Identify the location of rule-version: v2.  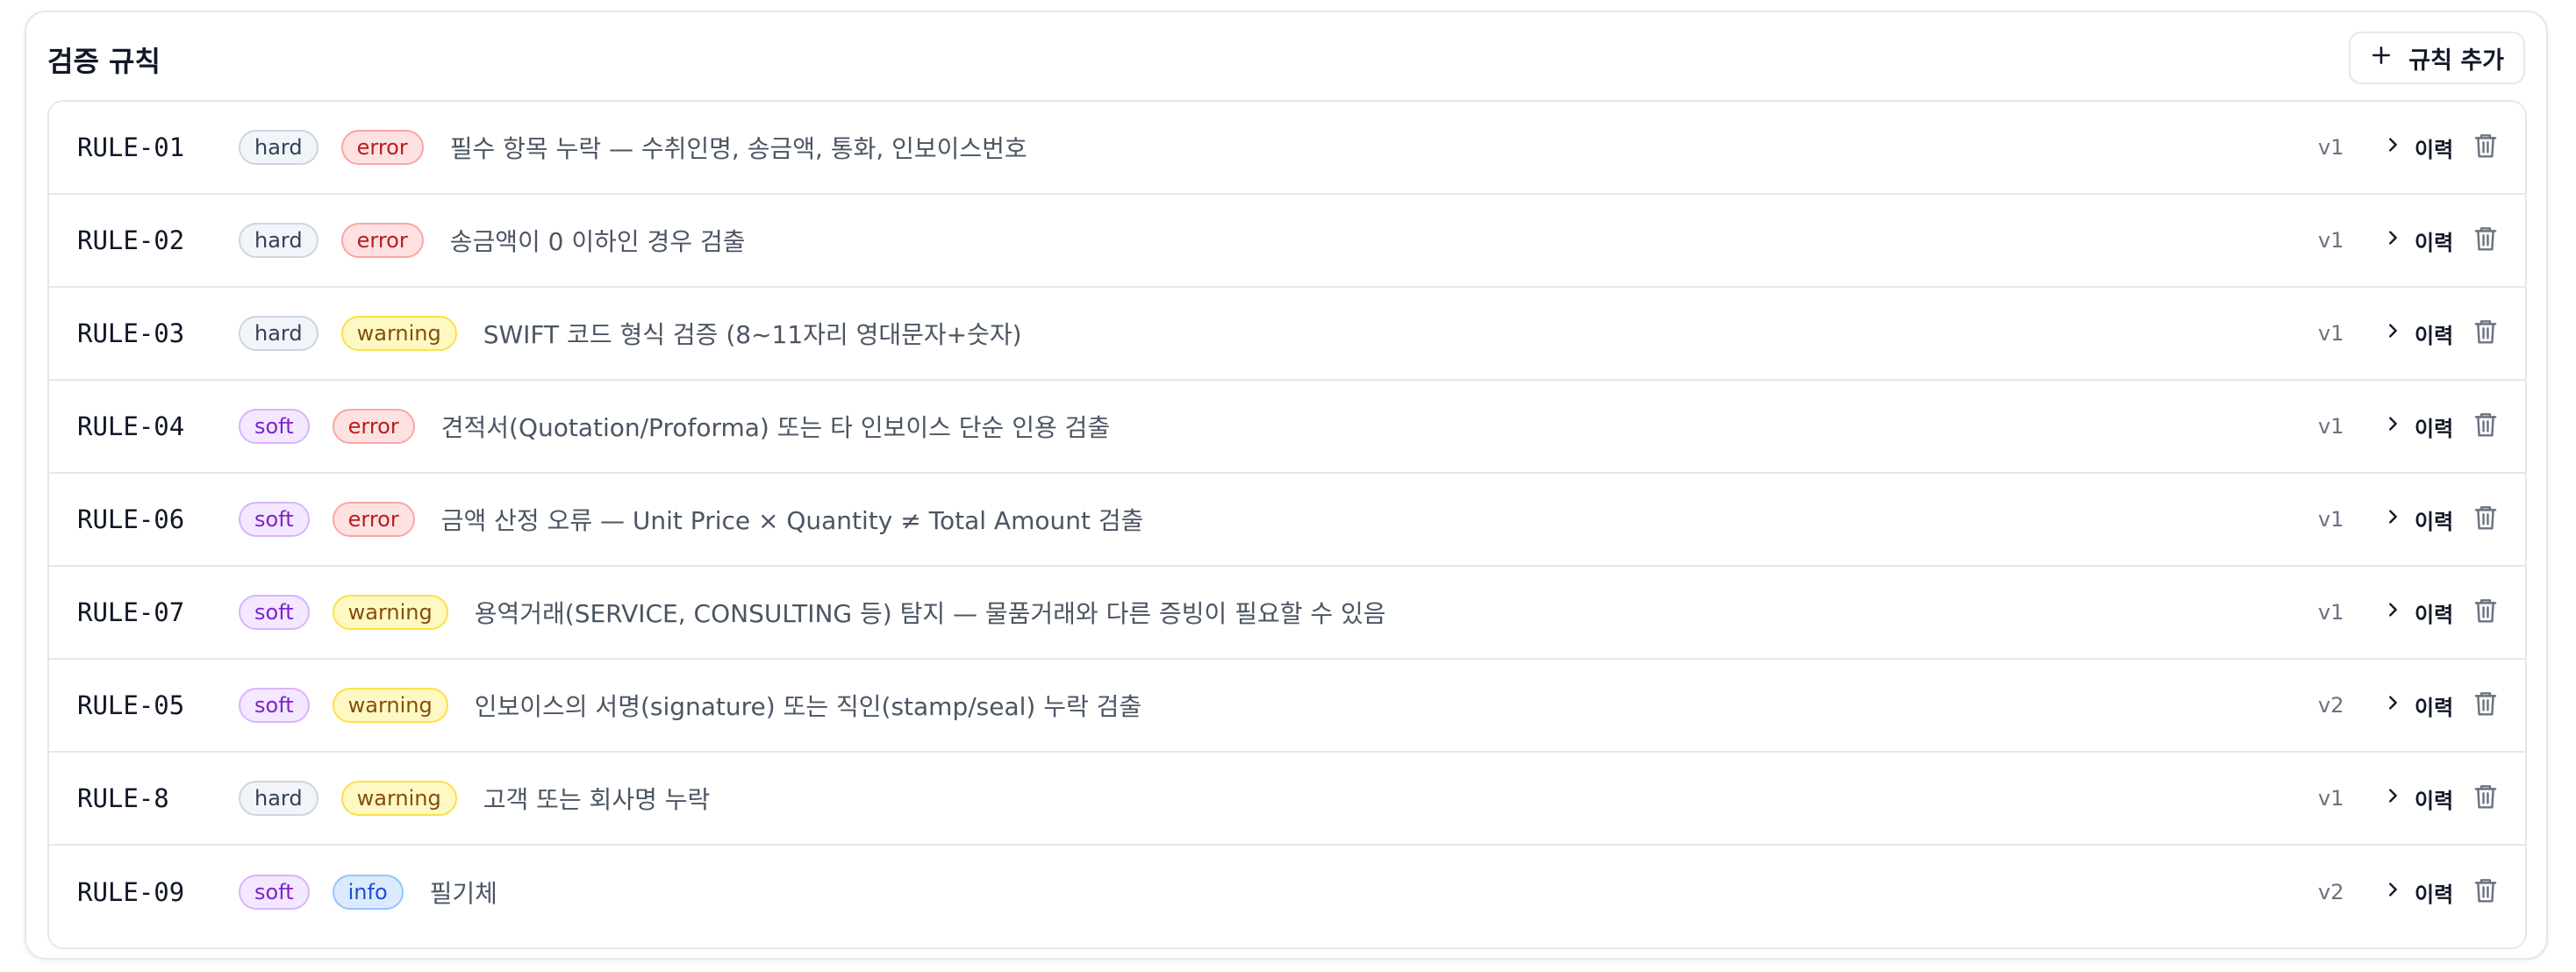
(2331, 892).